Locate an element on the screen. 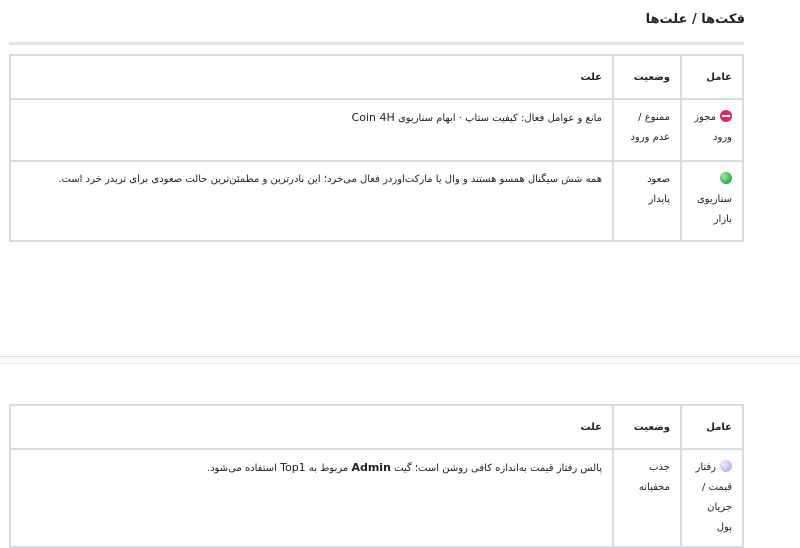 The image size is (800, 548). reason-symbol: Coin 4H is located at coordinates (373, 117).